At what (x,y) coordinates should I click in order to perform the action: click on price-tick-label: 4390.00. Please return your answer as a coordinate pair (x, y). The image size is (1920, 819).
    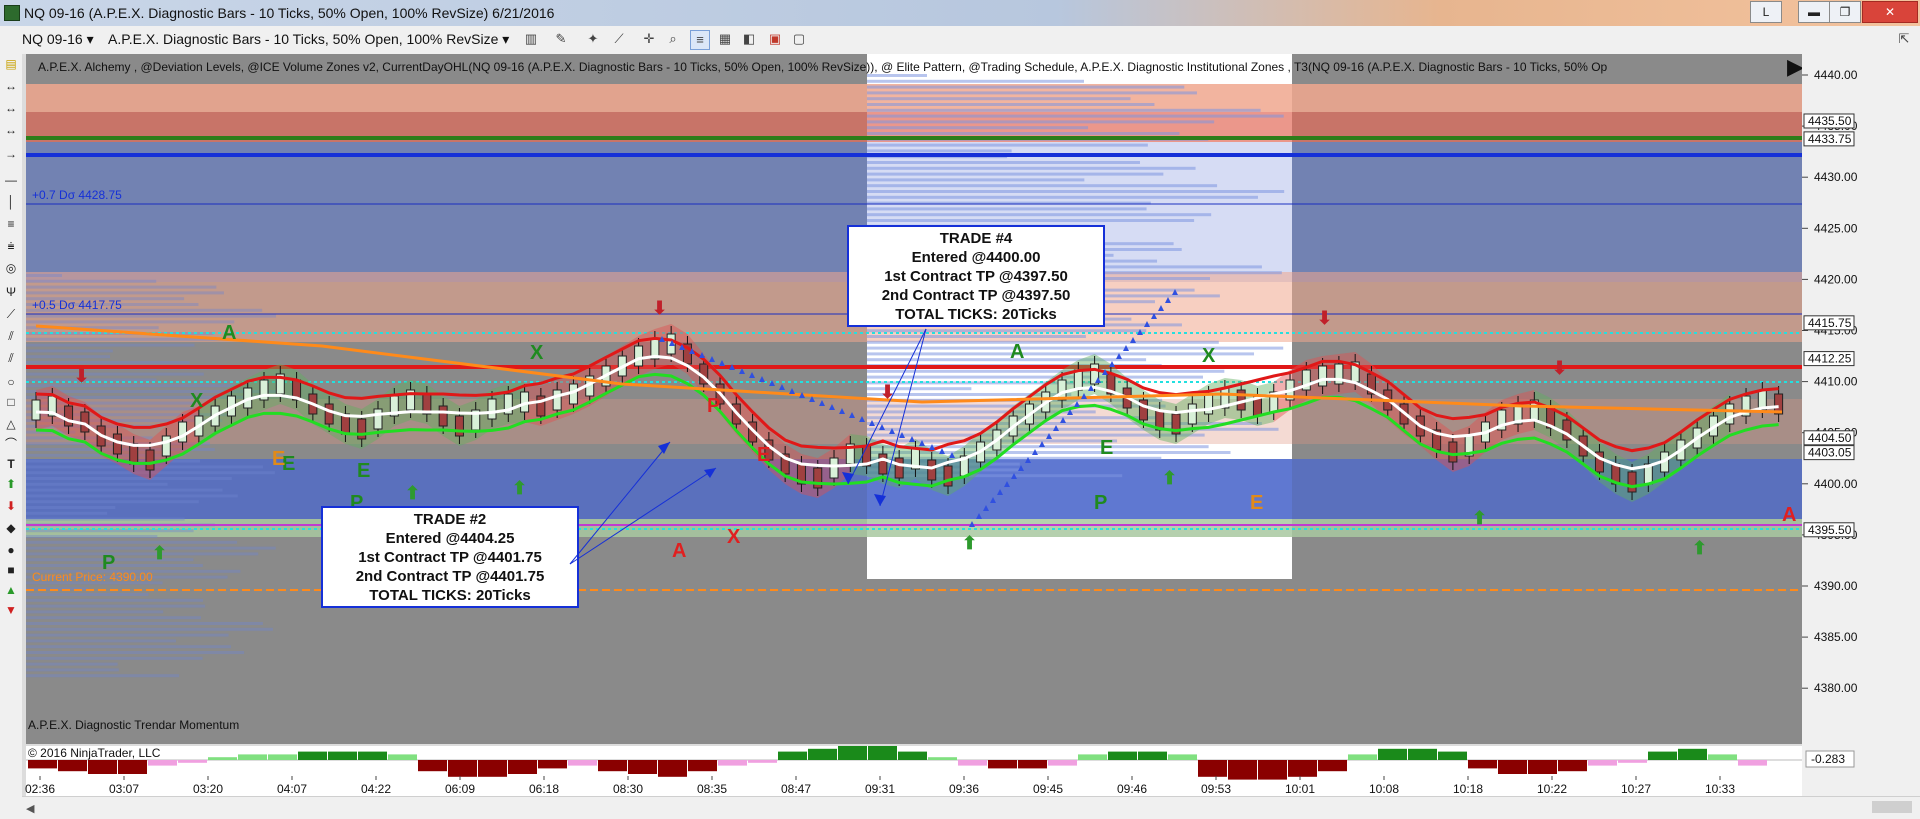
    Looking at the image, I should click on (1836, 586).